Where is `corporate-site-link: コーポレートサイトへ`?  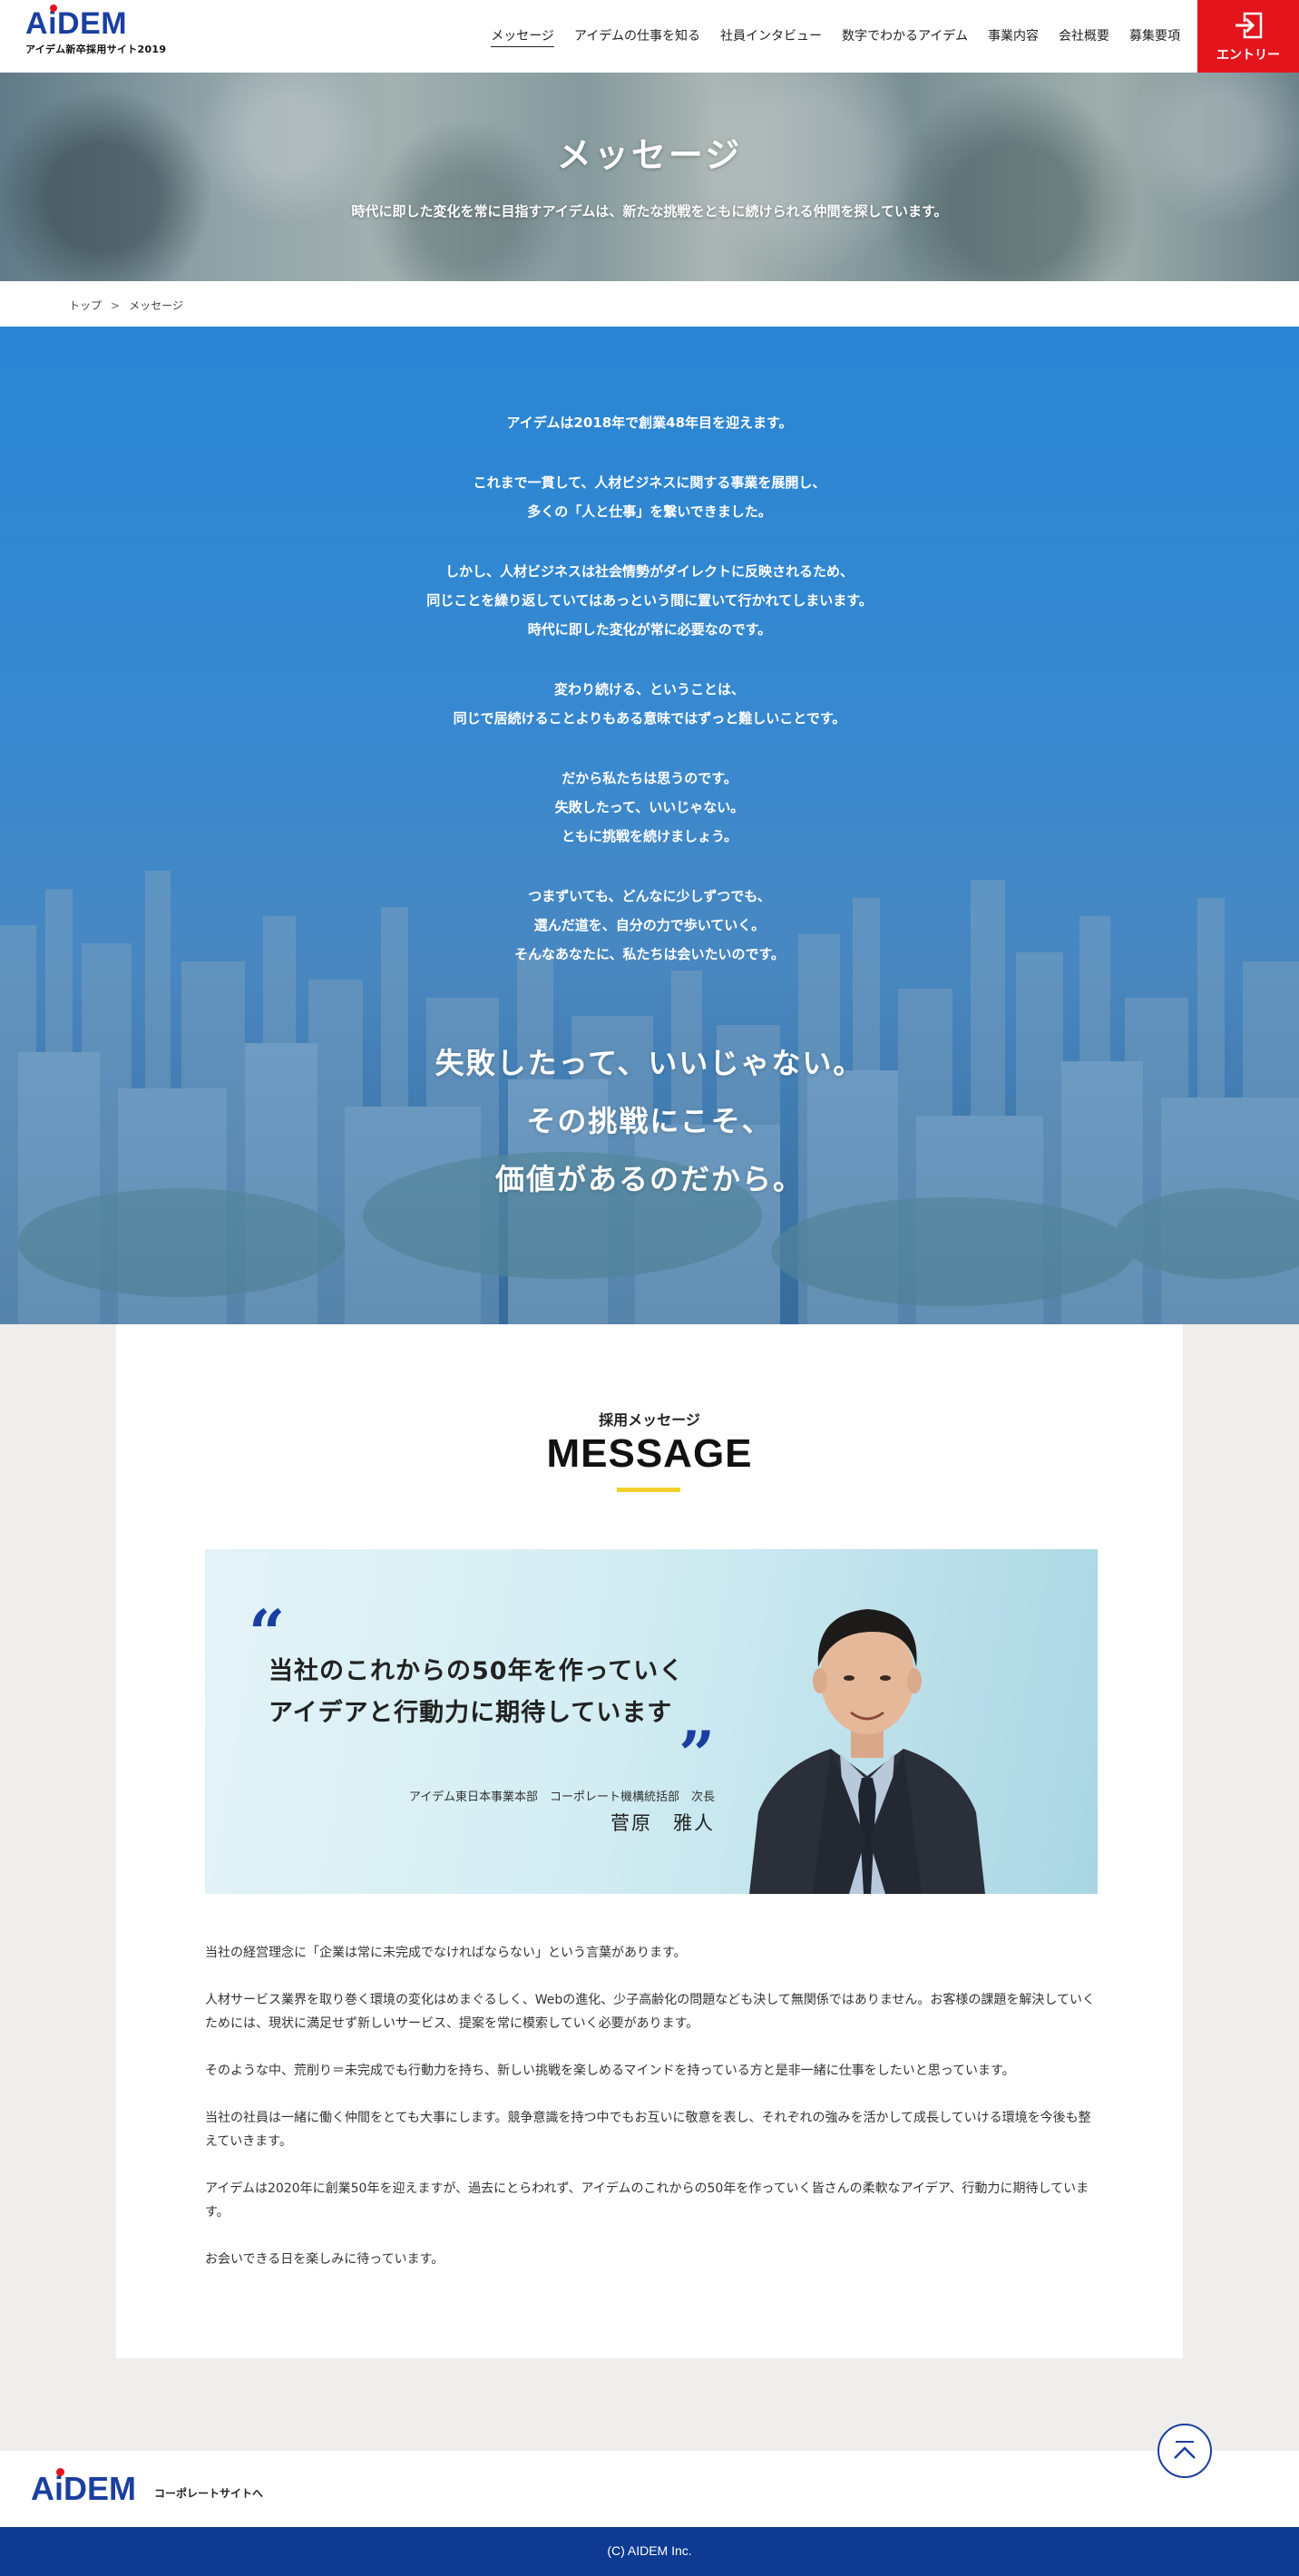 corporate-site-link: コーポレートサイトへ is located at coordinates (208, 2493).